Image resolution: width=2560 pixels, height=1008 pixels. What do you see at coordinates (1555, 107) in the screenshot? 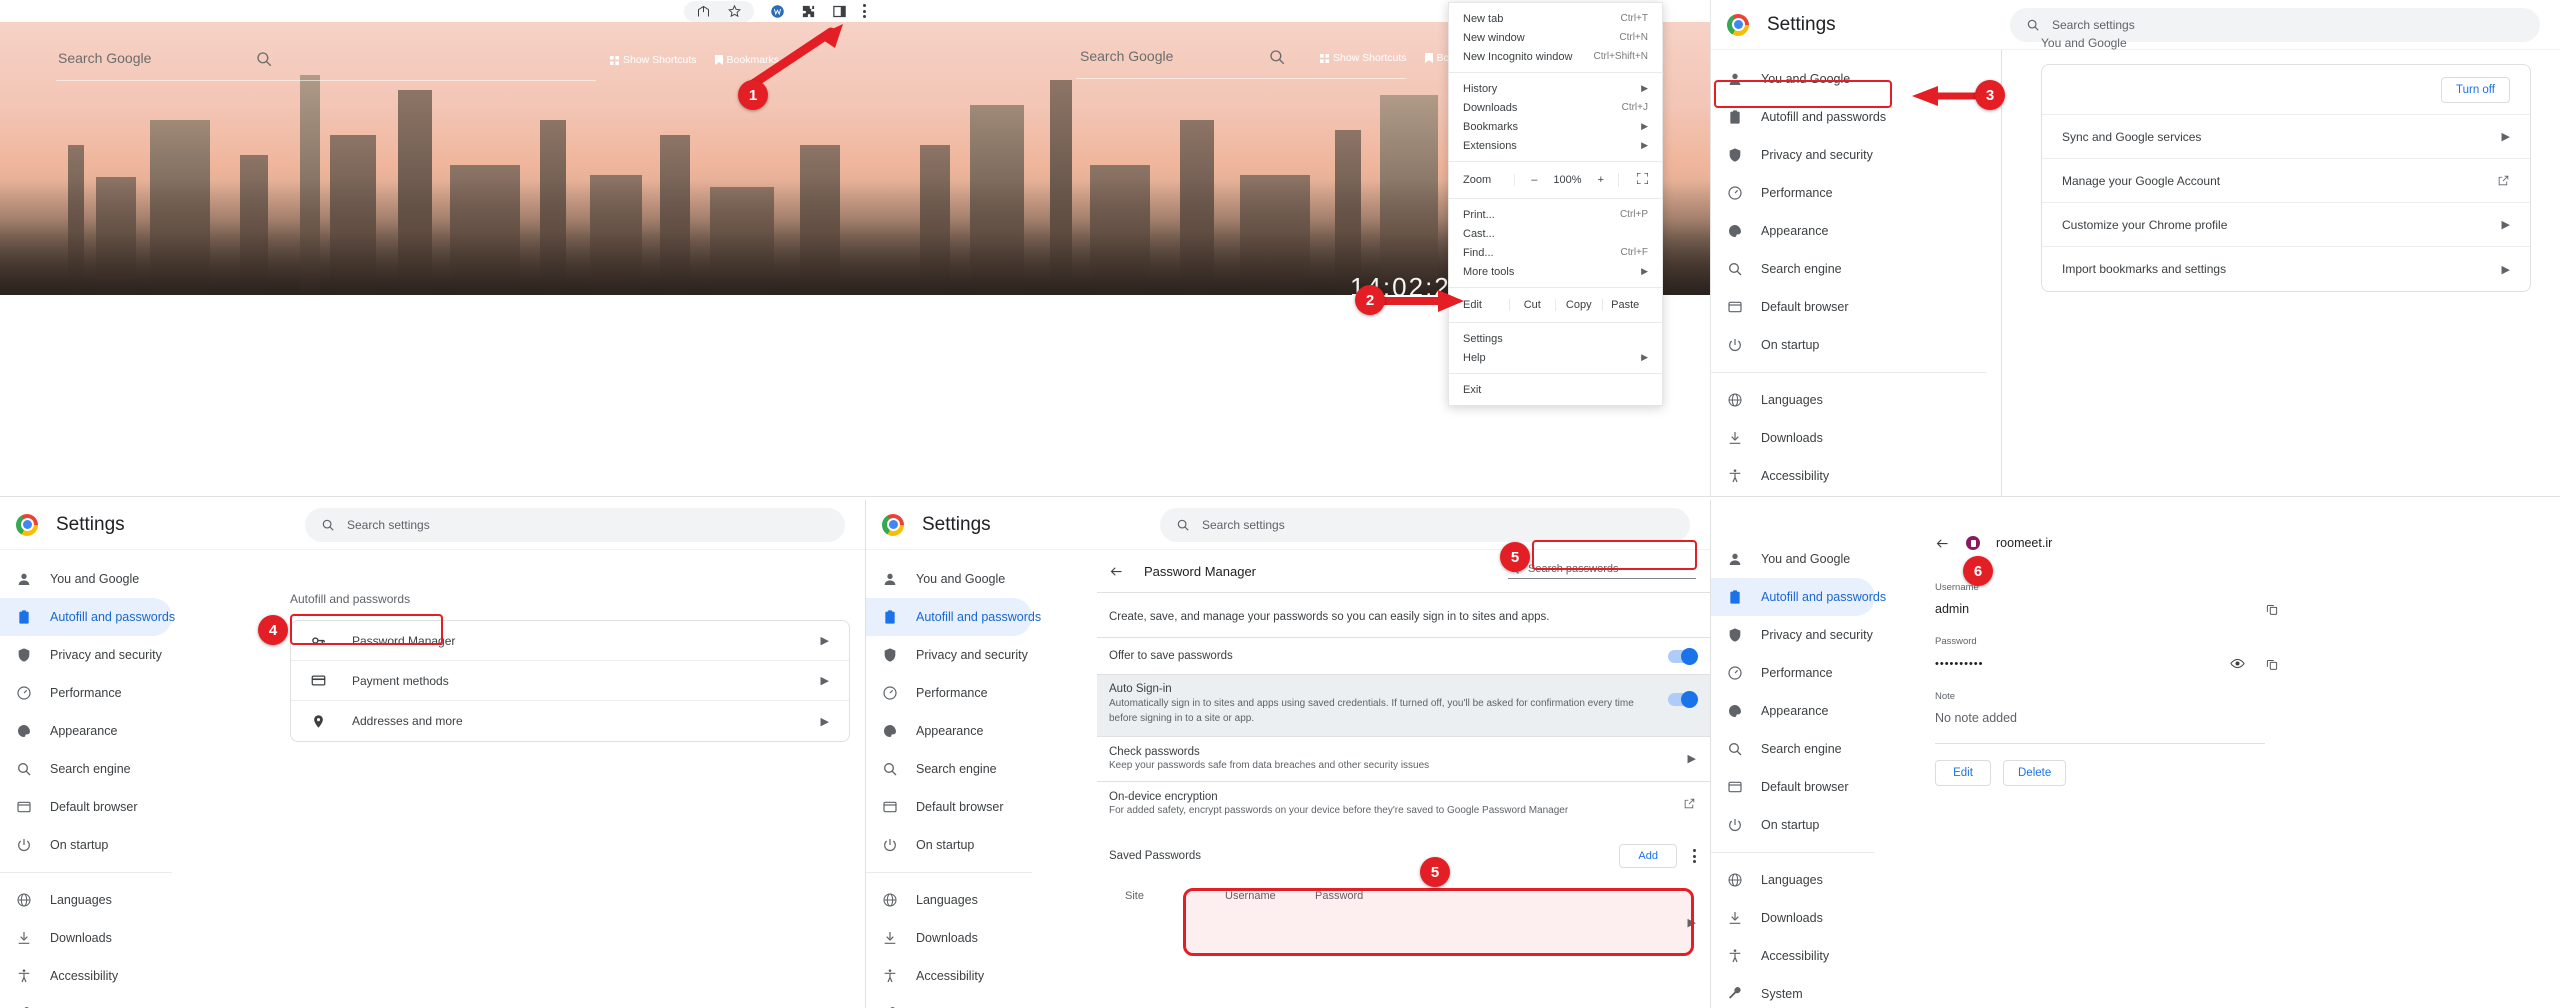
I see `menu-item-downloads: Downloads Ctrl+J` at bounding box center [1555, 107].